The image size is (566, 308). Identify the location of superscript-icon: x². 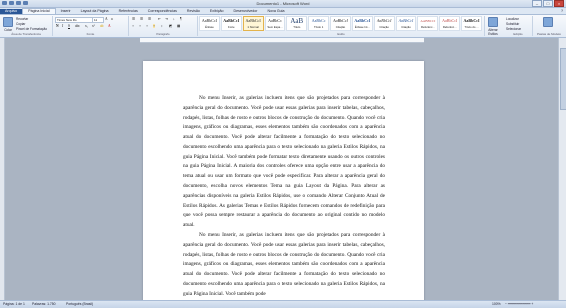
(93, 26).